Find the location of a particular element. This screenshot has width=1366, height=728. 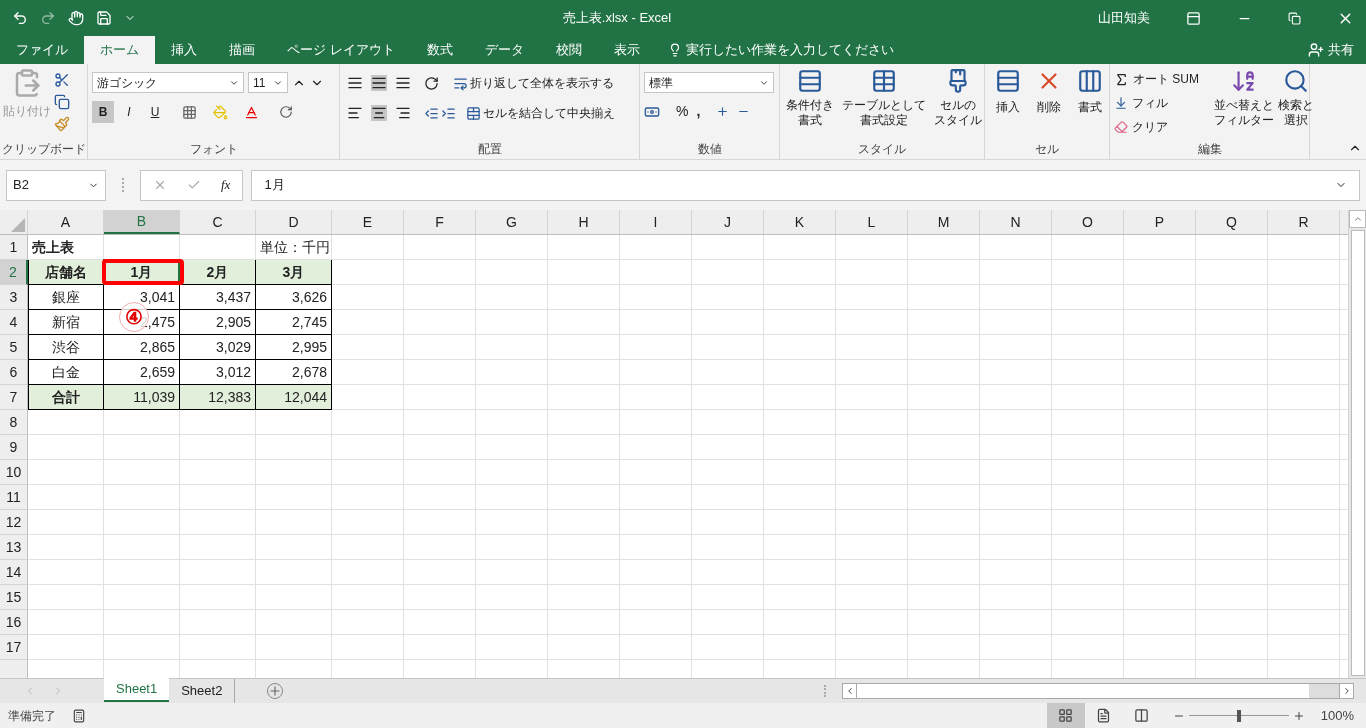

table-cell: 11,039 is located at coordinates (142, 397).